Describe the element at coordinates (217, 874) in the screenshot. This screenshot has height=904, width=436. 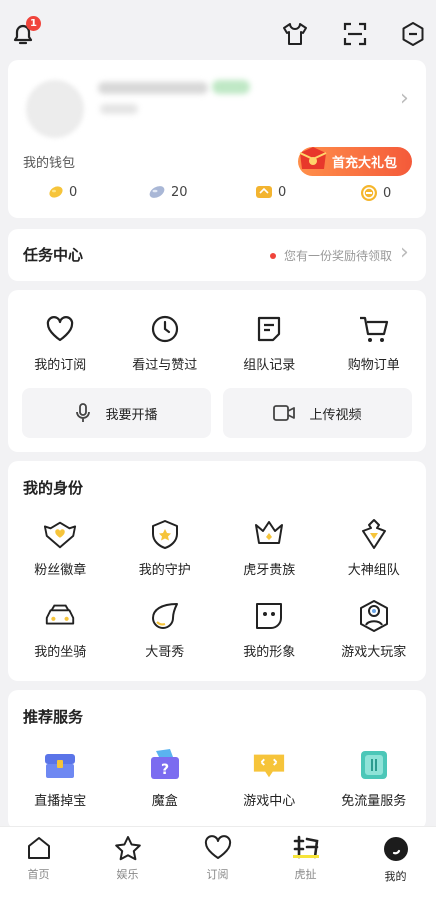
I see `nav-label: 订阅` at that location.